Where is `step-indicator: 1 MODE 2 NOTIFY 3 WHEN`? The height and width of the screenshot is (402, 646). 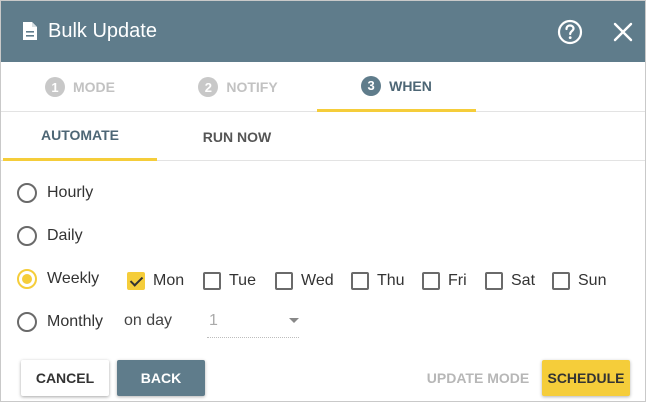
step-indicator: 1 MODE 2 NOTIFY 3 WHEN is located at coordinates (323, 87).